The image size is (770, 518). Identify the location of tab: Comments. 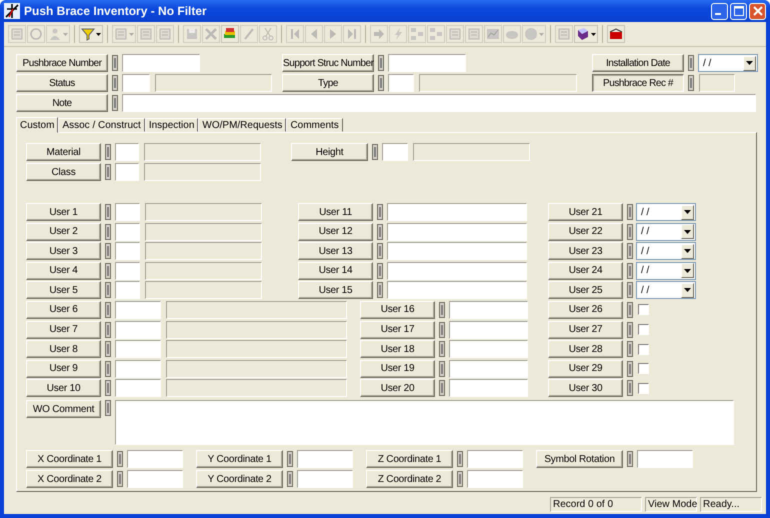
(314, 125).